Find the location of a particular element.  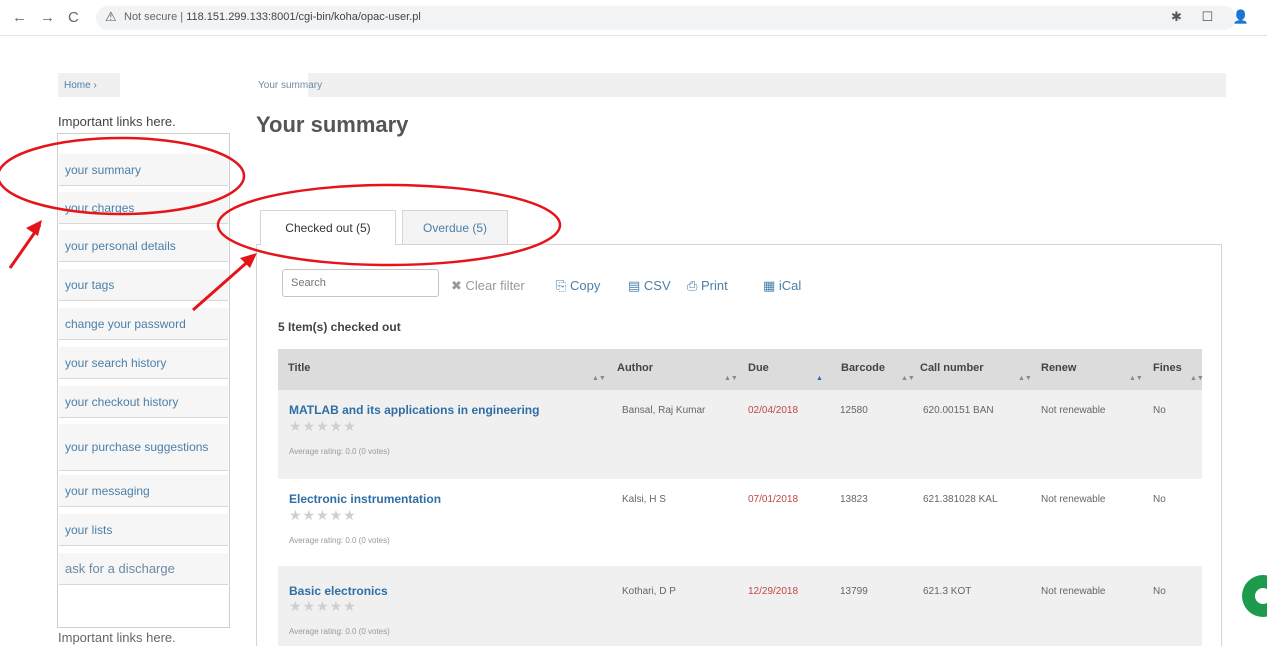

ical-button: ▦ iCal is located at coordinates (782, 286).